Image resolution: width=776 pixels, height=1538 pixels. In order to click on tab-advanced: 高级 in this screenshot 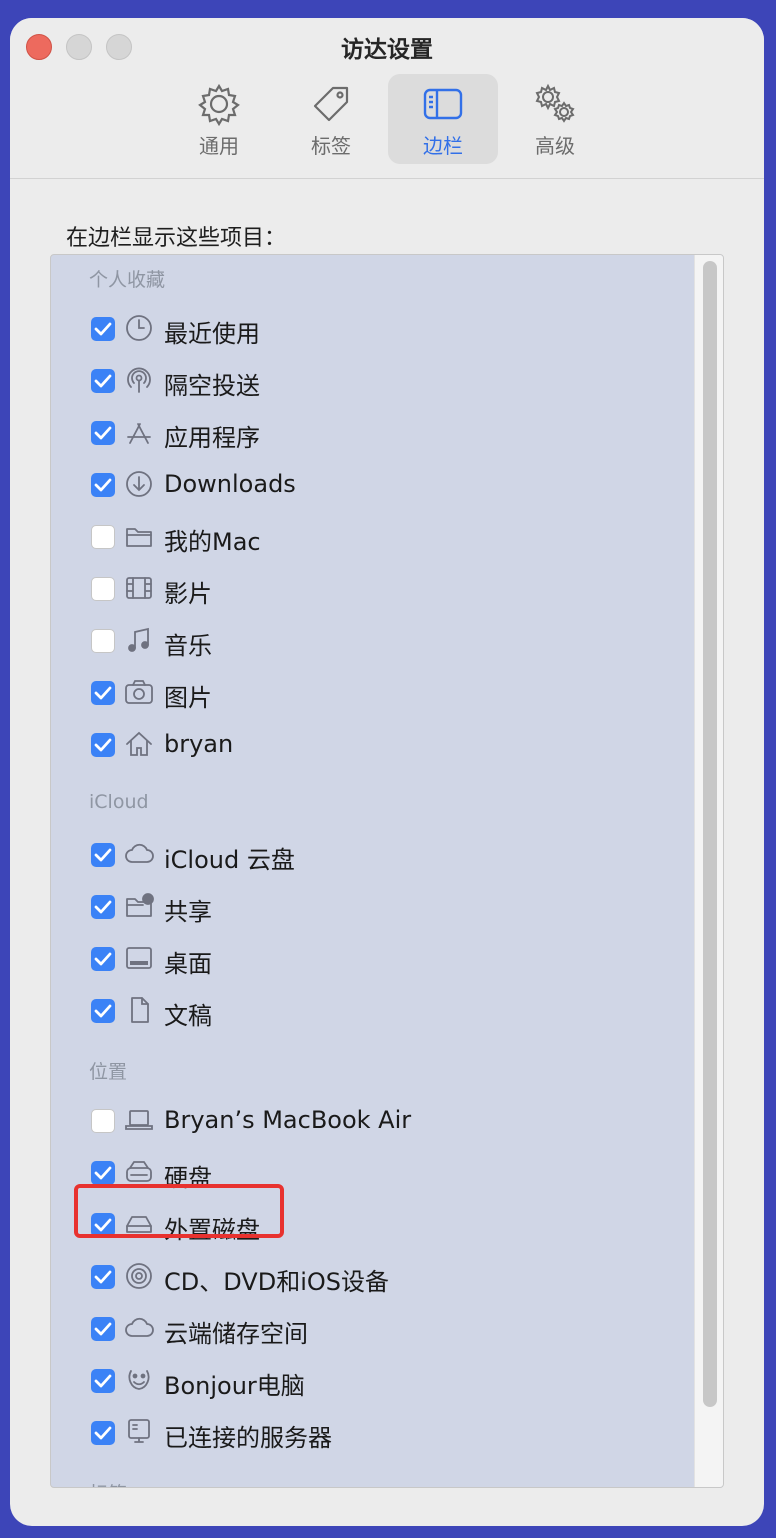, I will do `click(555, 119)`.